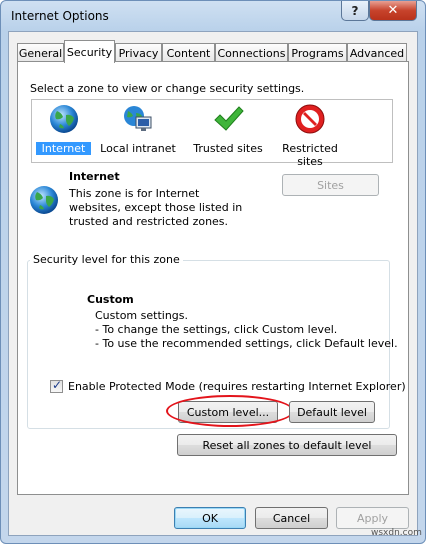 Image resolution: width=426 pixels, height=544 pixels. I want to click on tab-general: General, so click(40, 52).